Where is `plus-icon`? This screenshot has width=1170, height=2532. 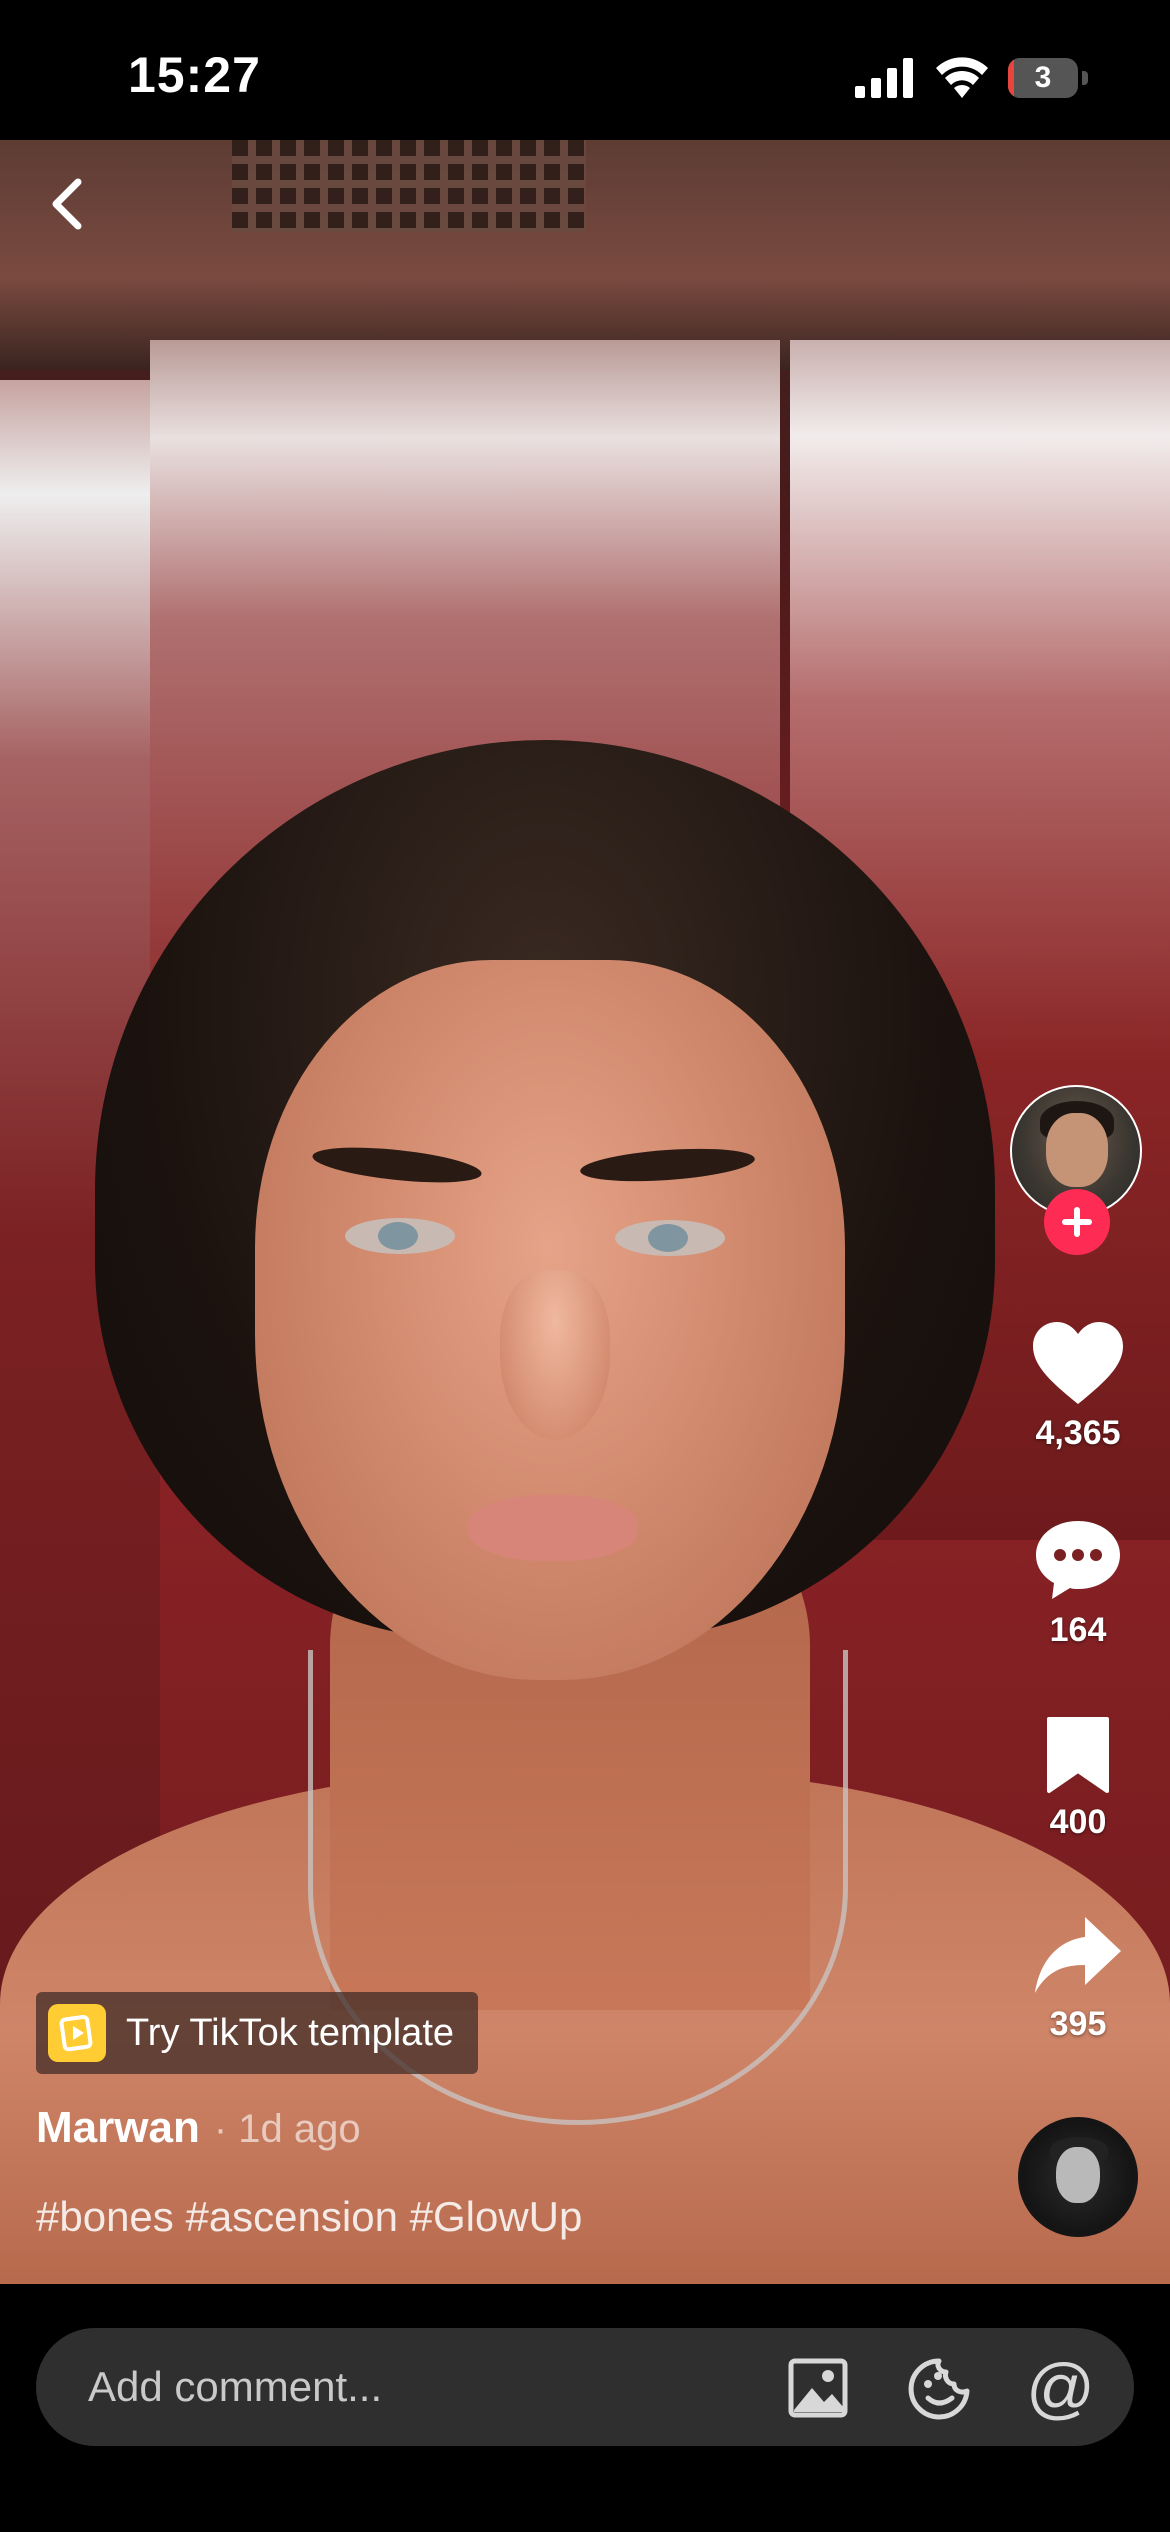
plus-icon is located at coordinates (1077, 1222).